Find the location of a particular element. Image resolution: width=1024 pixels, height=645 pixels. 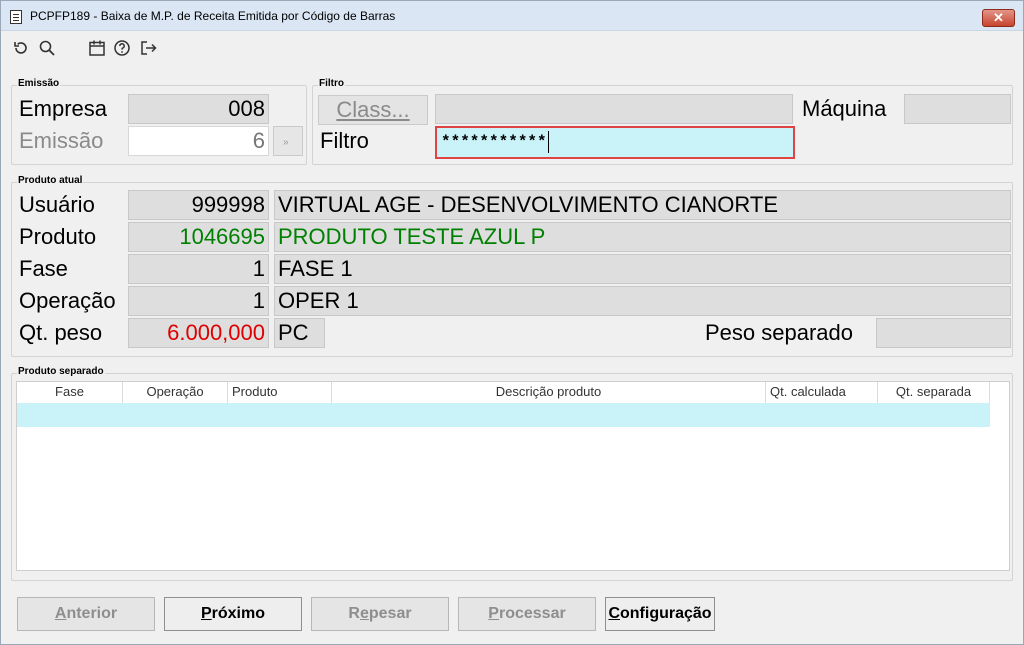

toolbar is located at coordinates (512, 48).